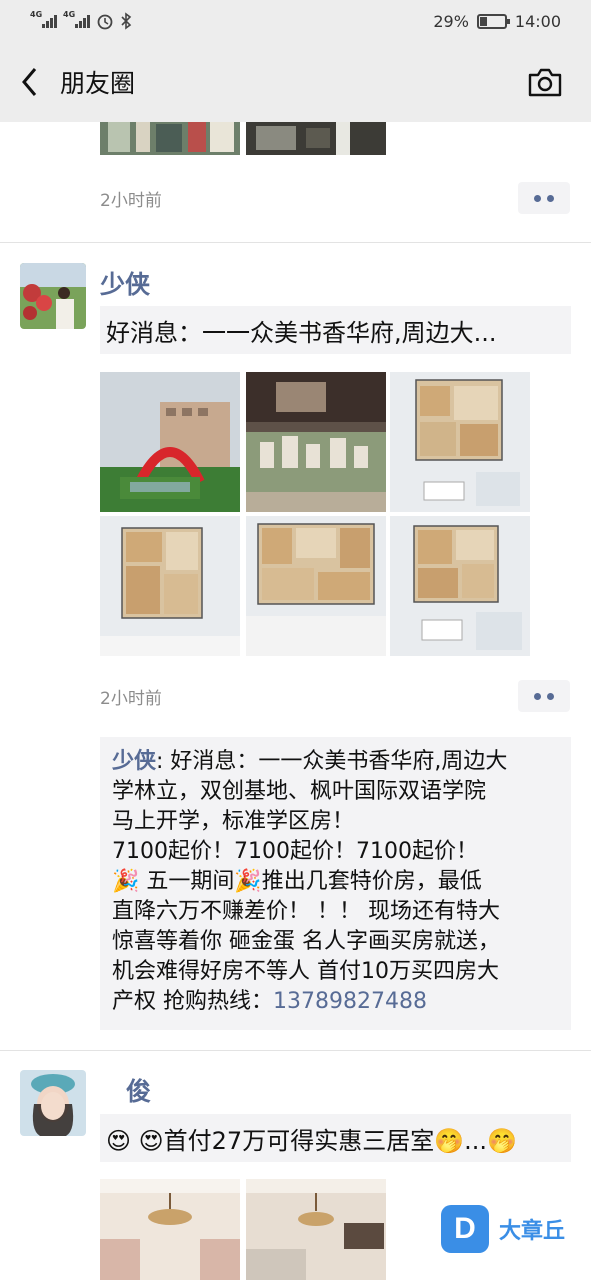  I want to click on status-left: 4G 4G, so click(81, 20).